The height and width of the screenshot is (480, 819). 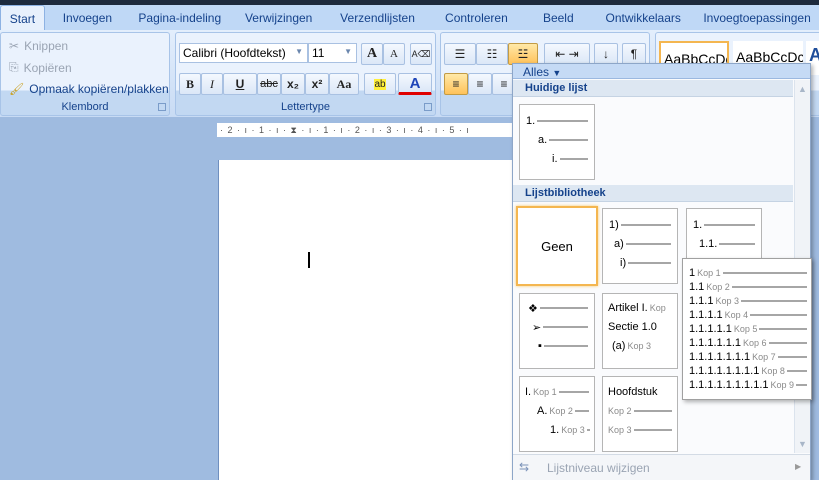 What do you see at coordinates (332, 53) in the screenshot?
I see `font-size-combobox: 11 ▼` at bounding box center [332, 53].